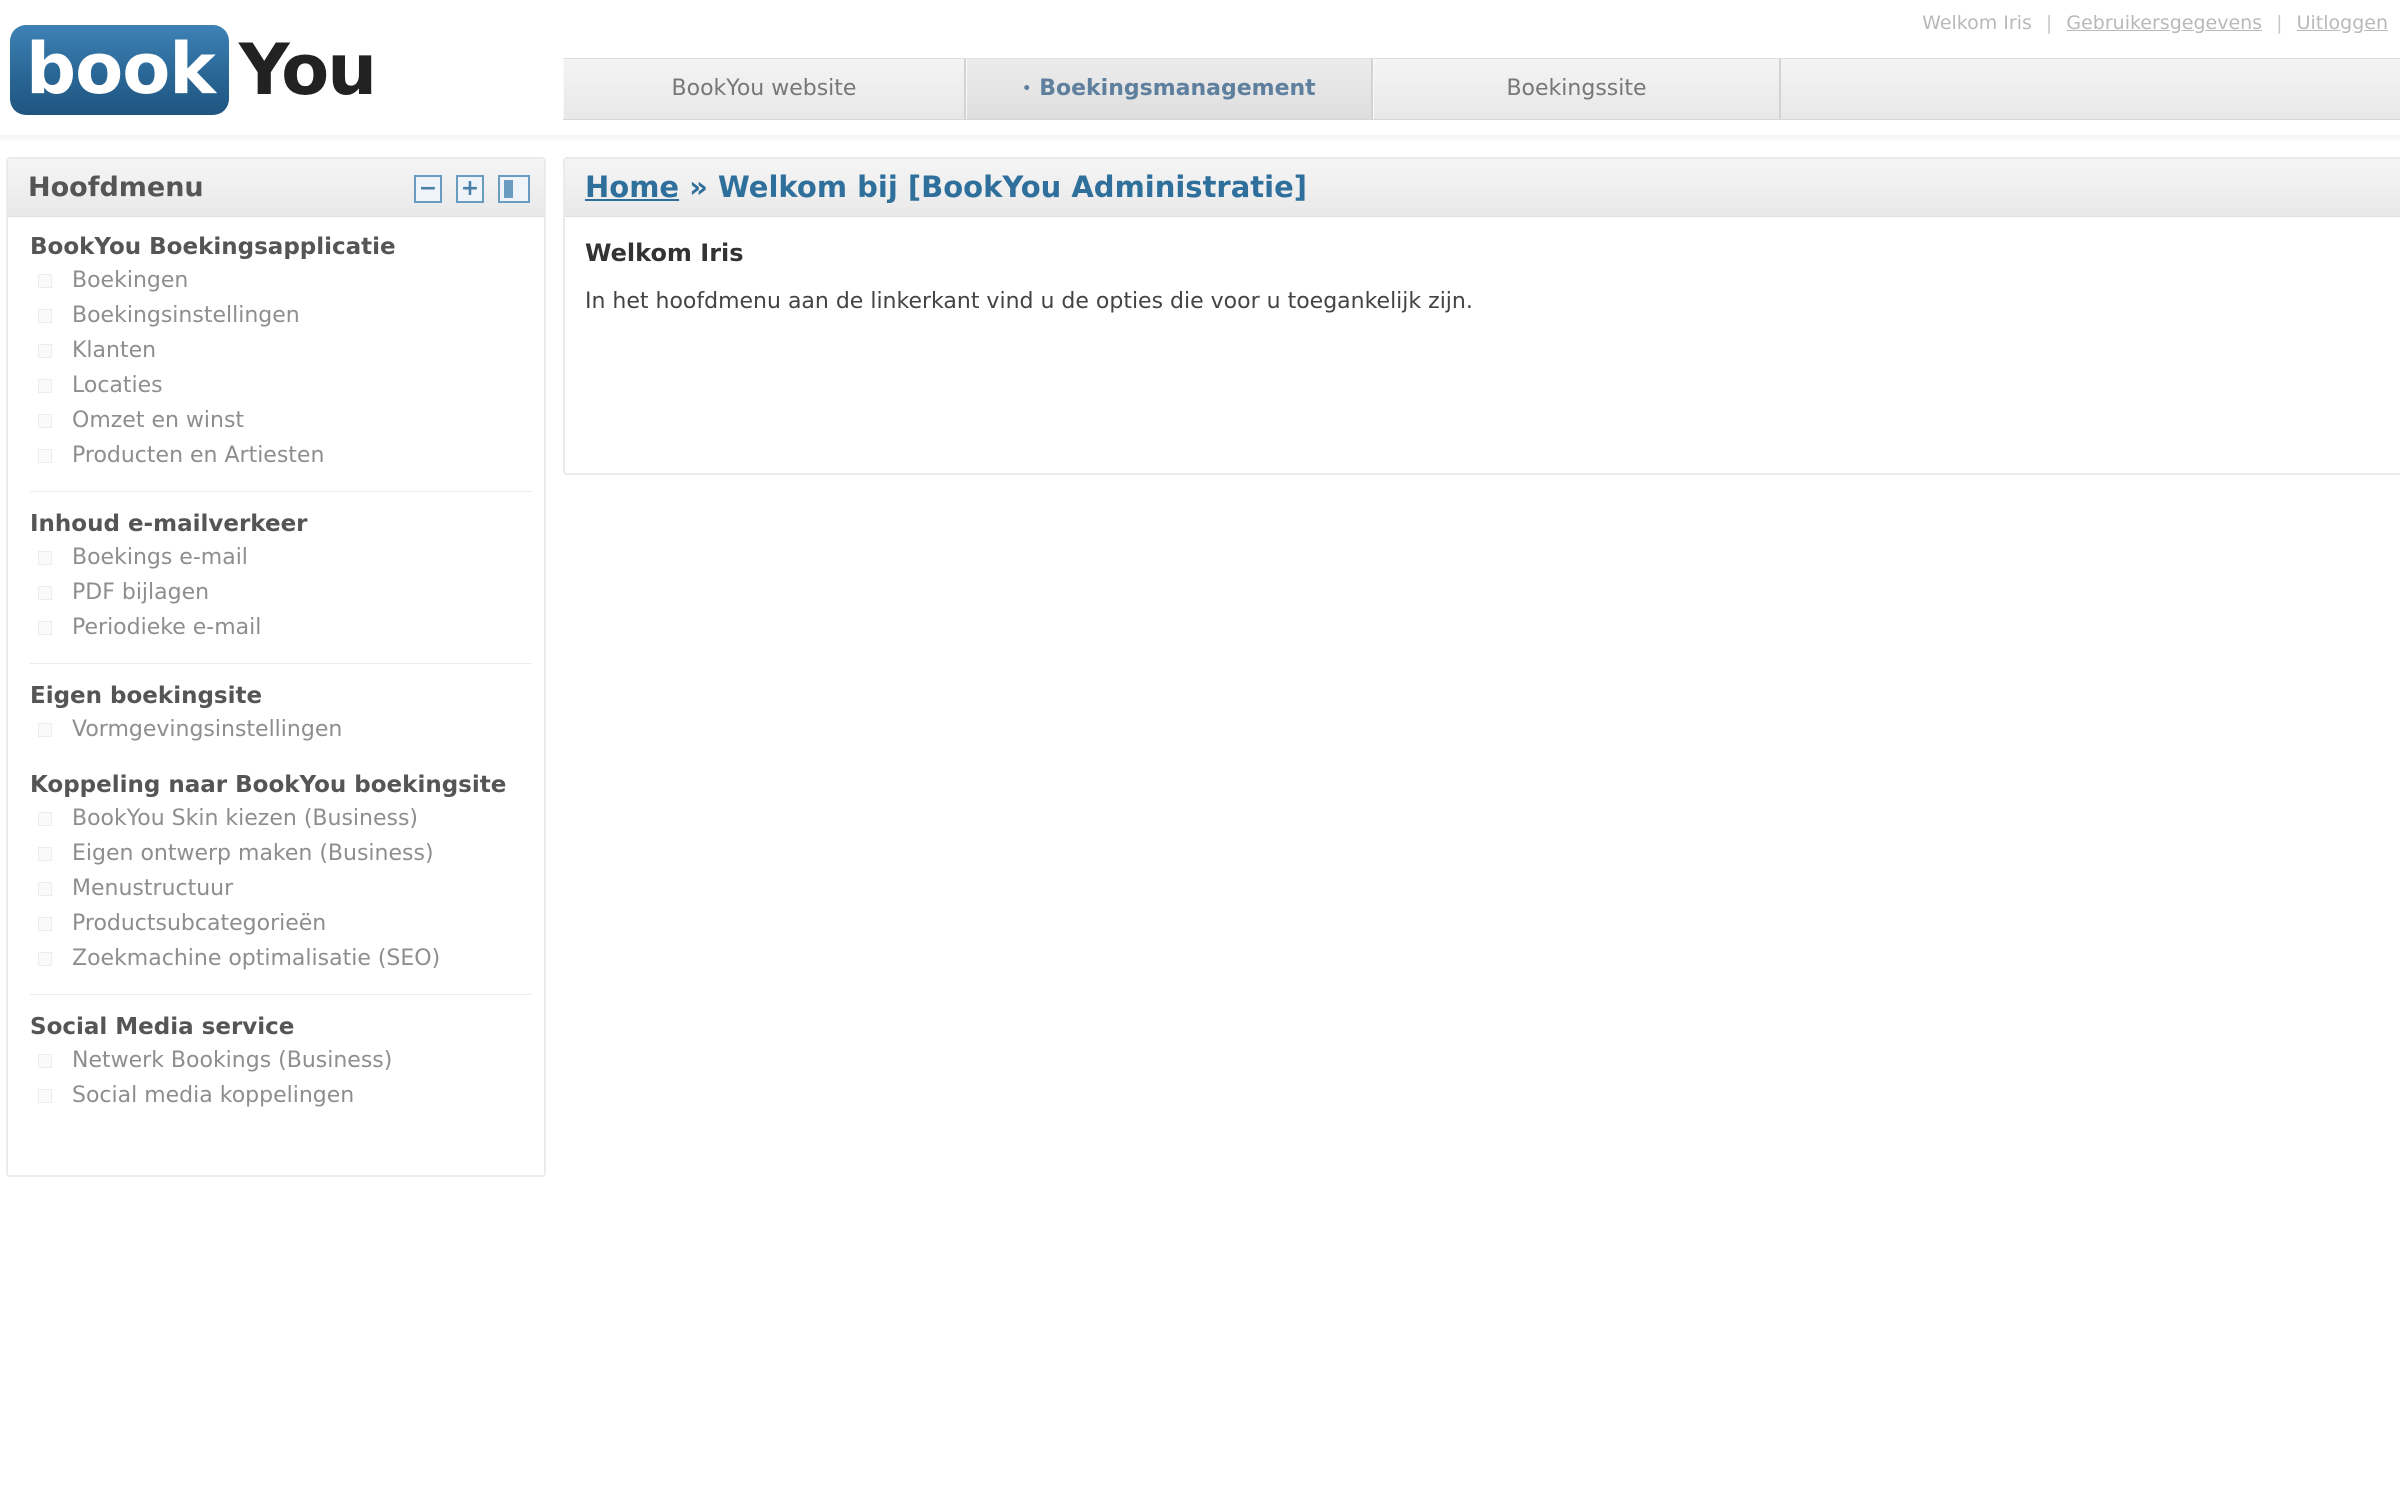  Describe the element at coordinates (199, 923) in the screenshot. I see `menu-item-label: Productsubcategorieën` at that location.